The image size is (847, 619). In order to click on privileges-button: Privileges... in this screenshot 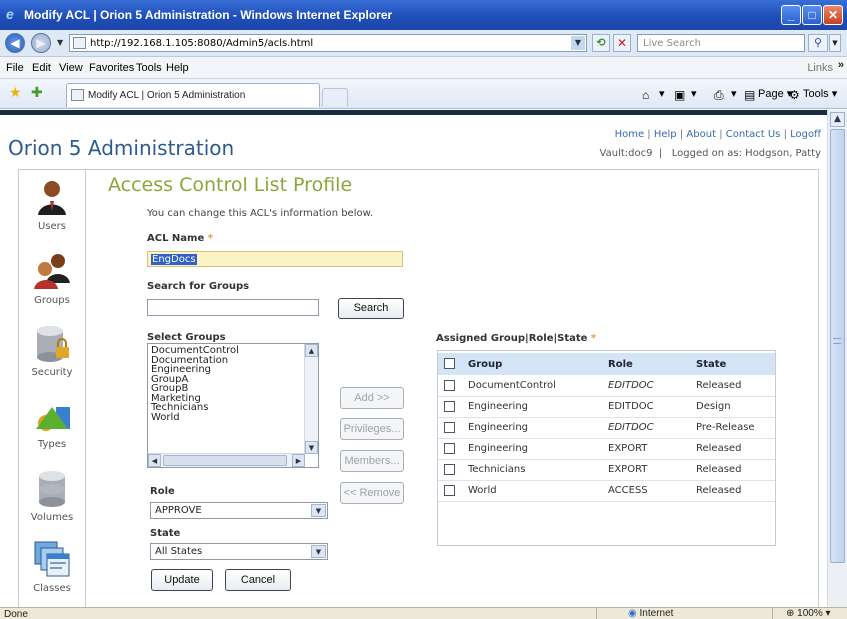, I will do `click(372, 429)`.